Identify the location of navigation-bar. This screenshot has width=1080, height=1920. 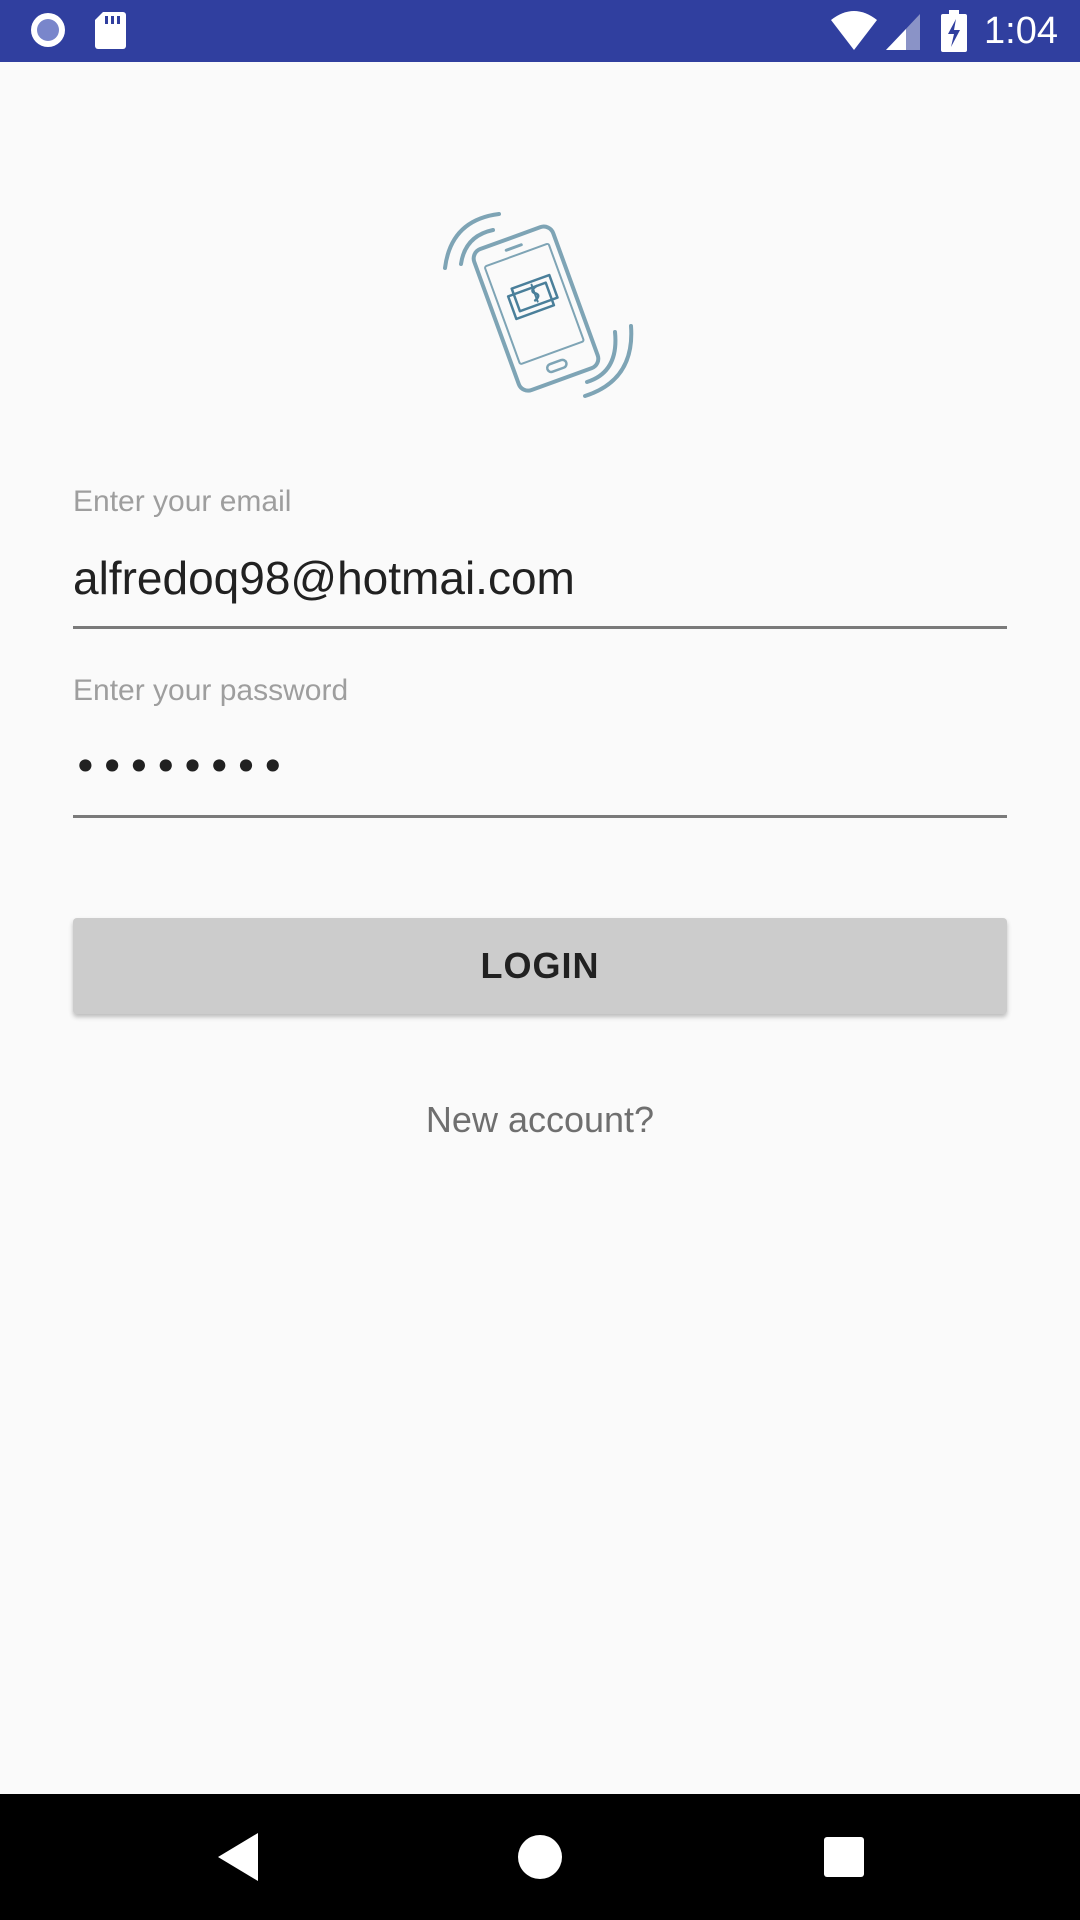
(540, 1857).